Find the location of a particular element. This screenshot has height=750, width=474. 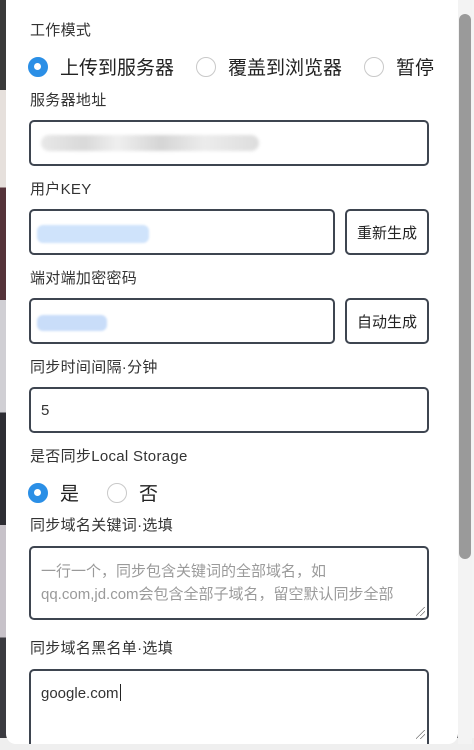

user-key-redacted is located at coordinates (93, 234).